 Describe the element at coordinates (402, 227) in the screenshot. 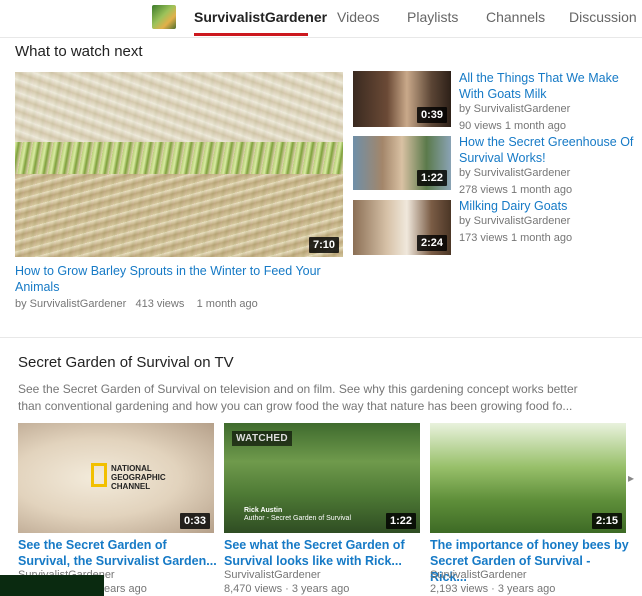

I see `video-thumbnail: 2:24` at that location.